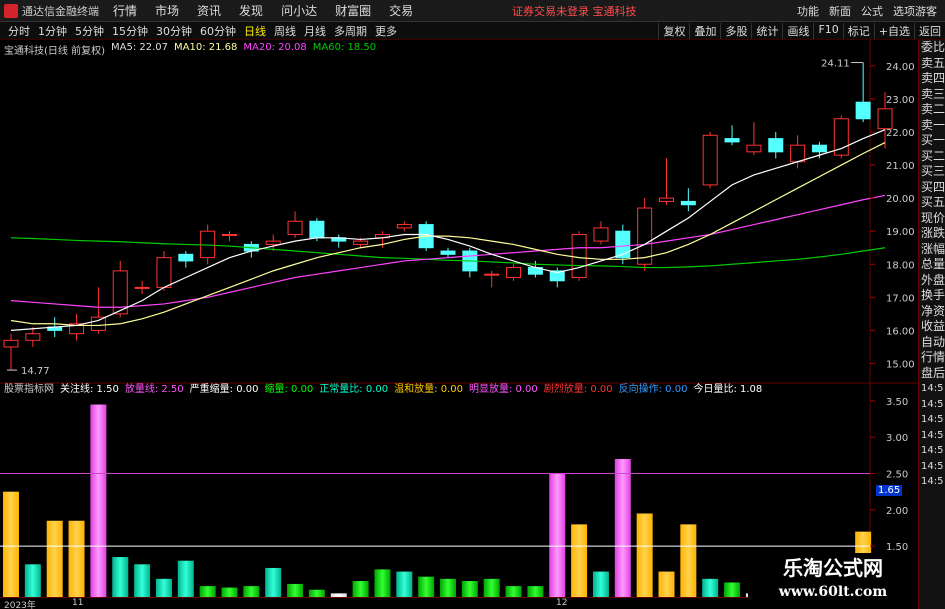 This screenshot has height=609, width=945. Describe the element at coordinates (174, 31) in the screenshot. I see `period-30min: 30分钟` at that location.